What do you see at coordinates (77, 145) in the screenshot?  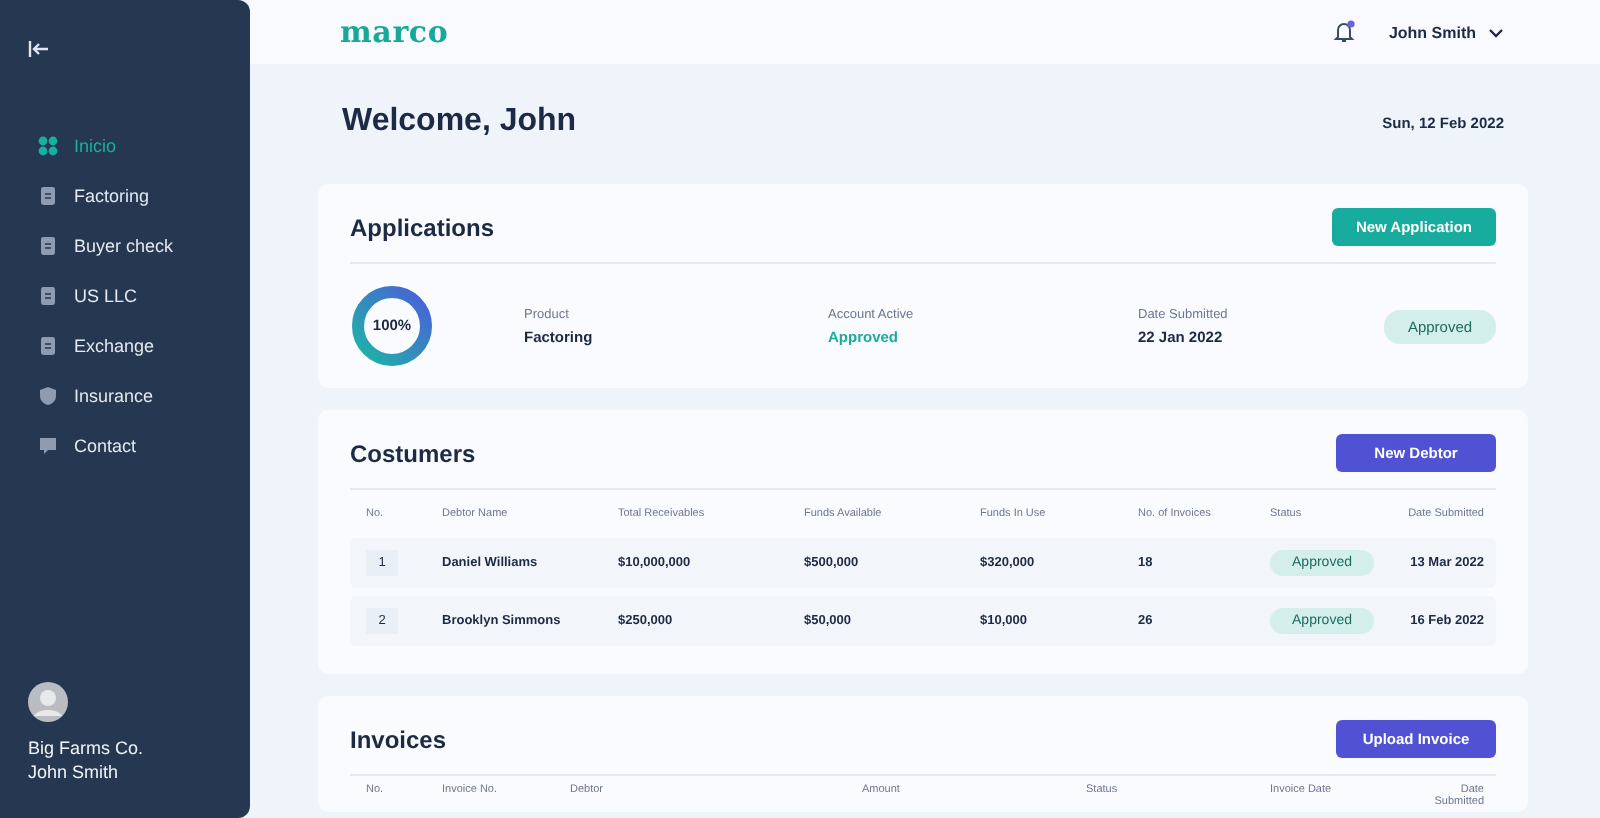 I see `nav-item: Inicio` at bounding box center [77, 145].